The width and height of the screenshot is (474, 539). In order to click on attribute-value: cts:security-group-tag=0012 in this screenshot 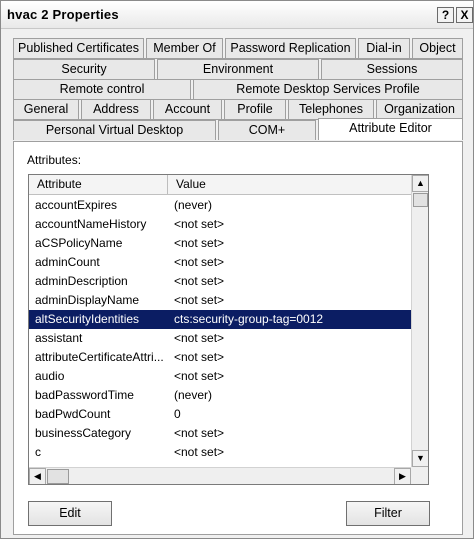, I will do `click(249, 319)`.